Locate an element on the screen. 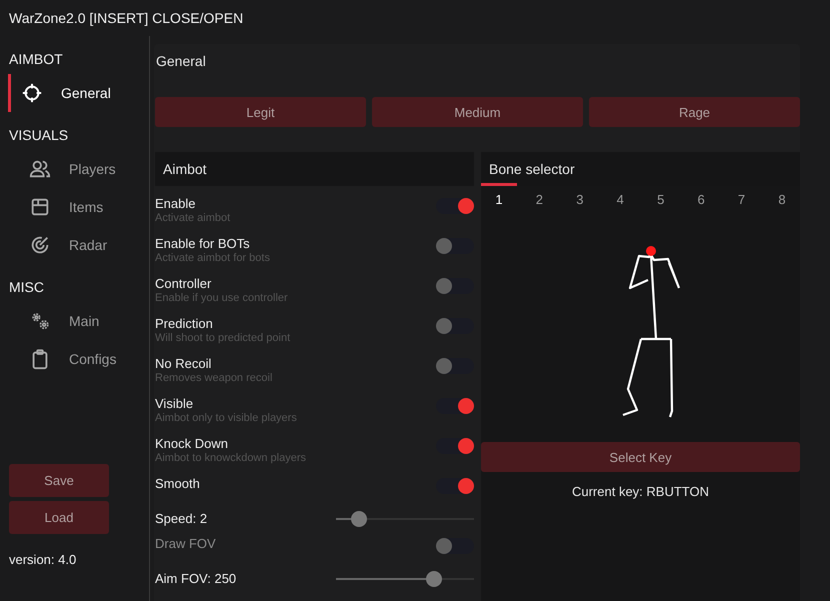 This screenshot has height=601, width=830. section-title: Aimbot is located at coordinates (185, 169).